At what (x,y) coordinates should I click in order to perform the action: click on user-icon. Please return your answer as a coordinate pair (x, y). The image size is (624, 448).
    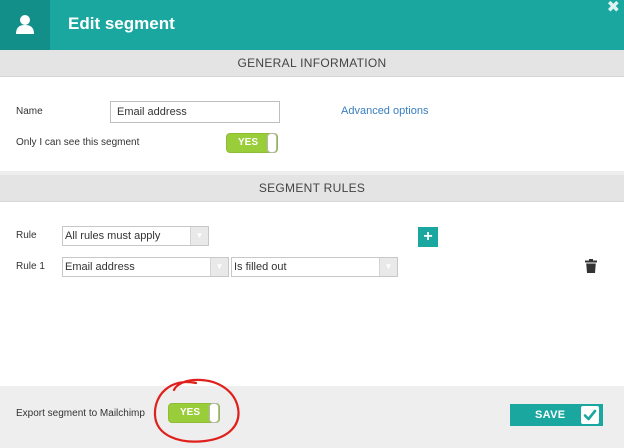
    Looking at the image, I should click on (25, 24).